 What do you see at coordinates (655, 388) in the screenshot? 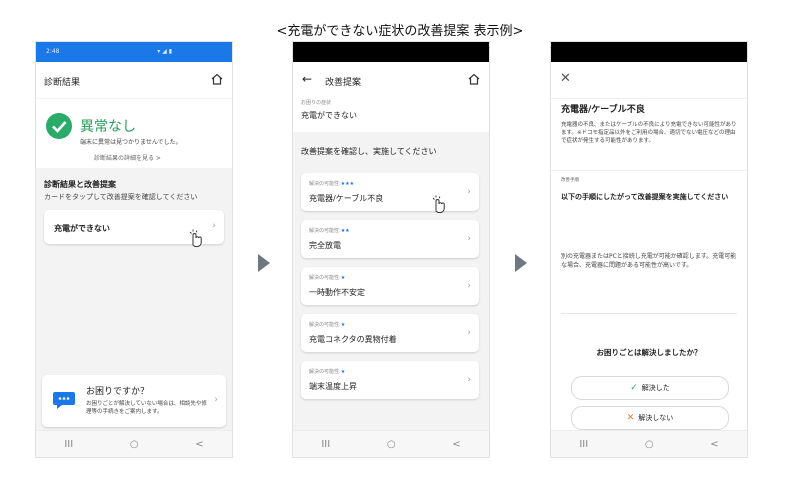
I see `solved-label: 解決した` at bounding box center [655, 388].